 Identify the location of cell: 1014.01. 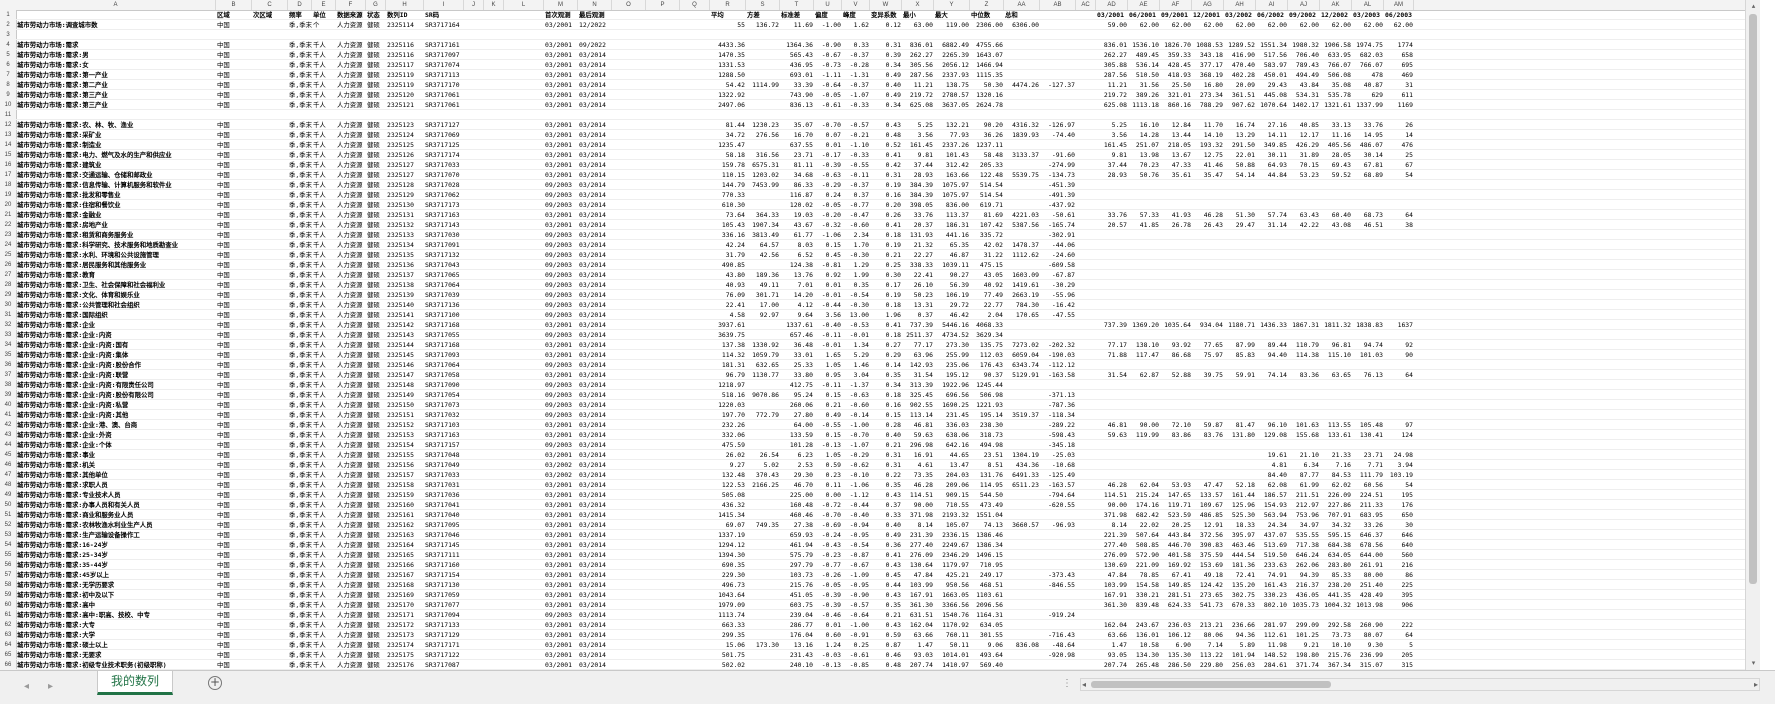
(952, 655).